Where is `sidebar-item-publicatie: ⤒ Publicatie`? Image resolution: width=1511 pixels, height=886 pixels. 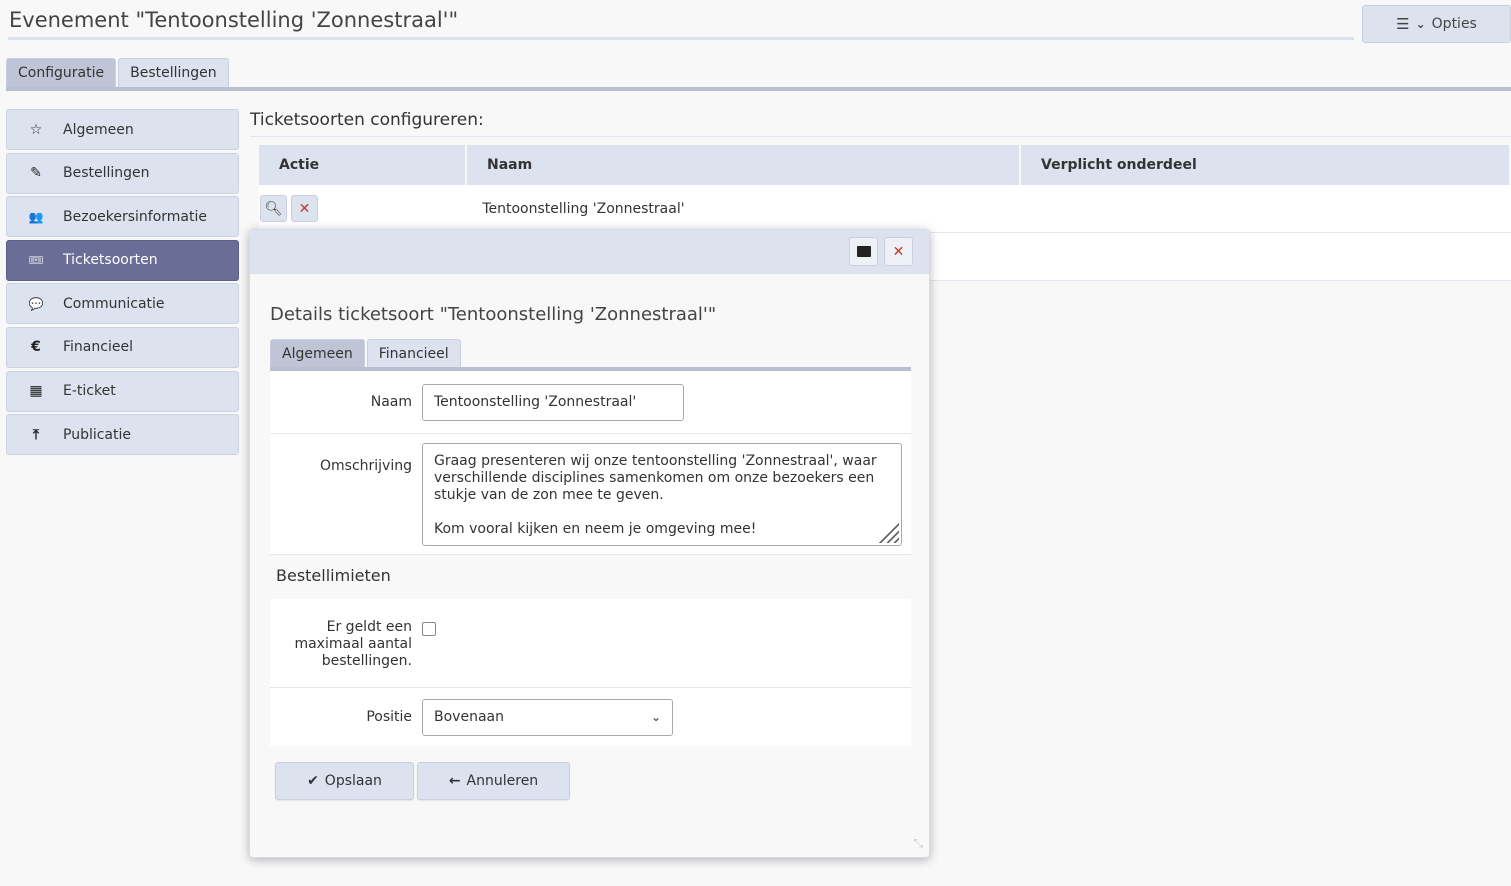
sidebar-item-publicatie: ⤒ Publicatie is located at coordinates (122, 435).